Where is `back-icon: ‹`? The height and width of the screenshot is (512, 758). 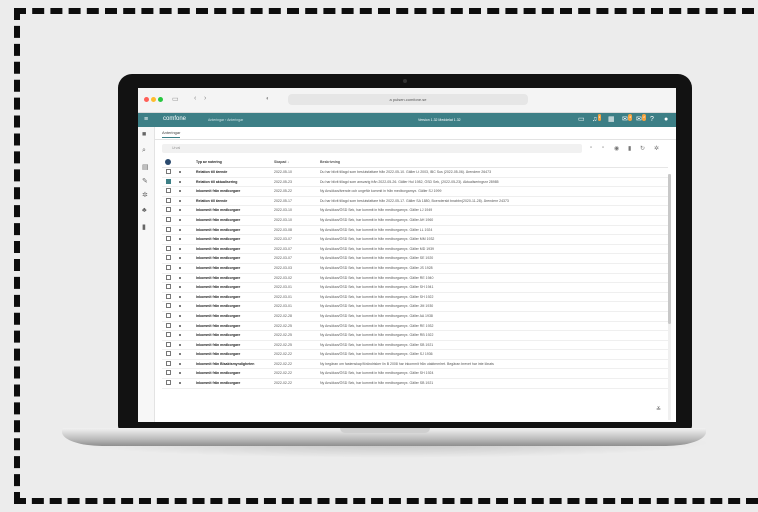 back-icon: ‹ is located at coordinates (195, 98).